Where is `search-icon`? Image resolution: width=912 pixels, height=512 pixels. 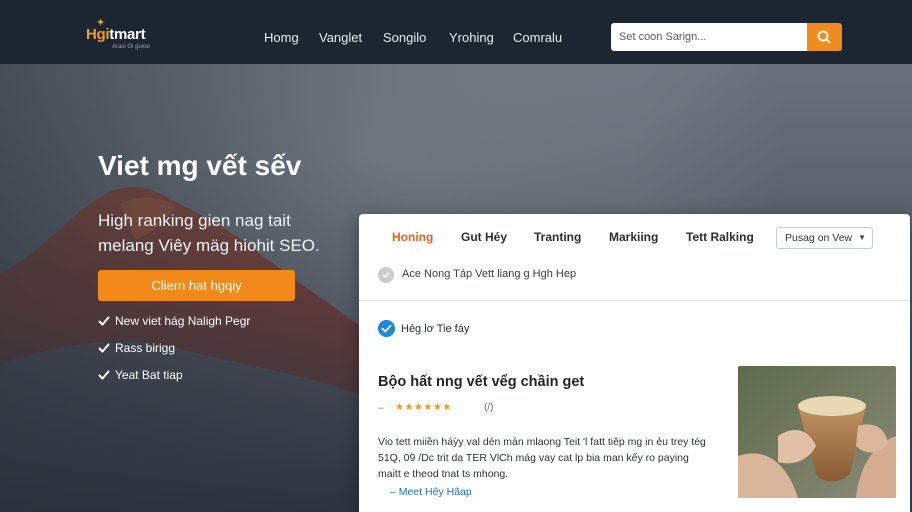 search-icon is located at coordinates (824, 37).